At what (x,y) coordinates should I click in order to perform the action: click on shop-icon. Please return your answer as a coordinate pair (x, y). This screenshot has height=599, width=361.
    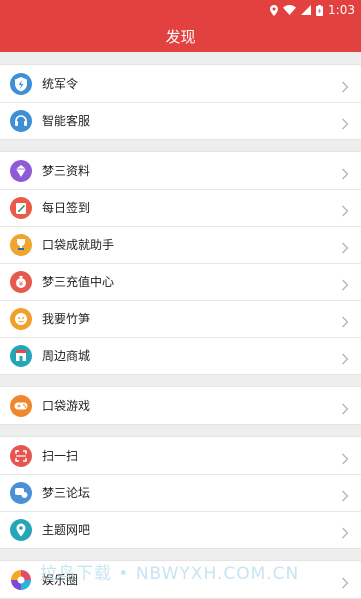
    Looking at the image, I should click on (21, 355).